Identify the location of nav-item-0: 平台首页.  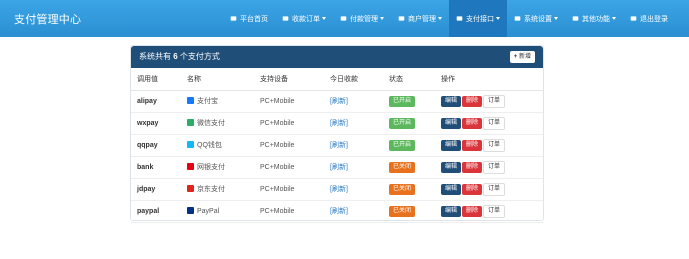
(249, 18).